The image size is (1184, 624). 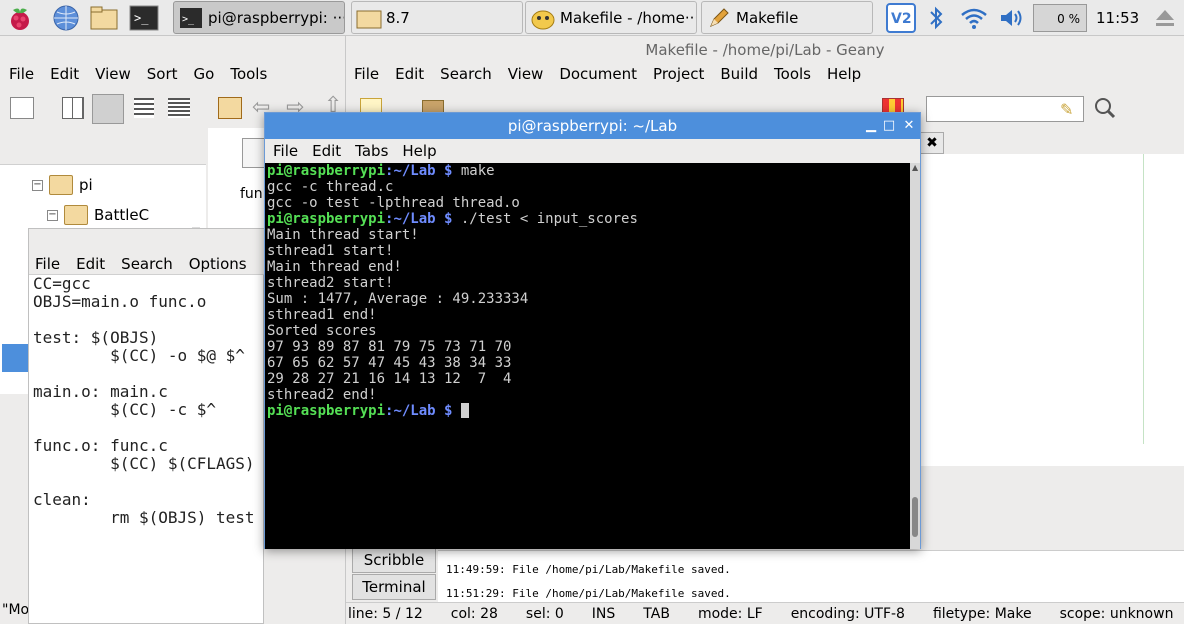 What do you see at coordinates (466, 74) in the screenshot?
I see `geany-menu-search: Search` at bounding box center [466, 74].